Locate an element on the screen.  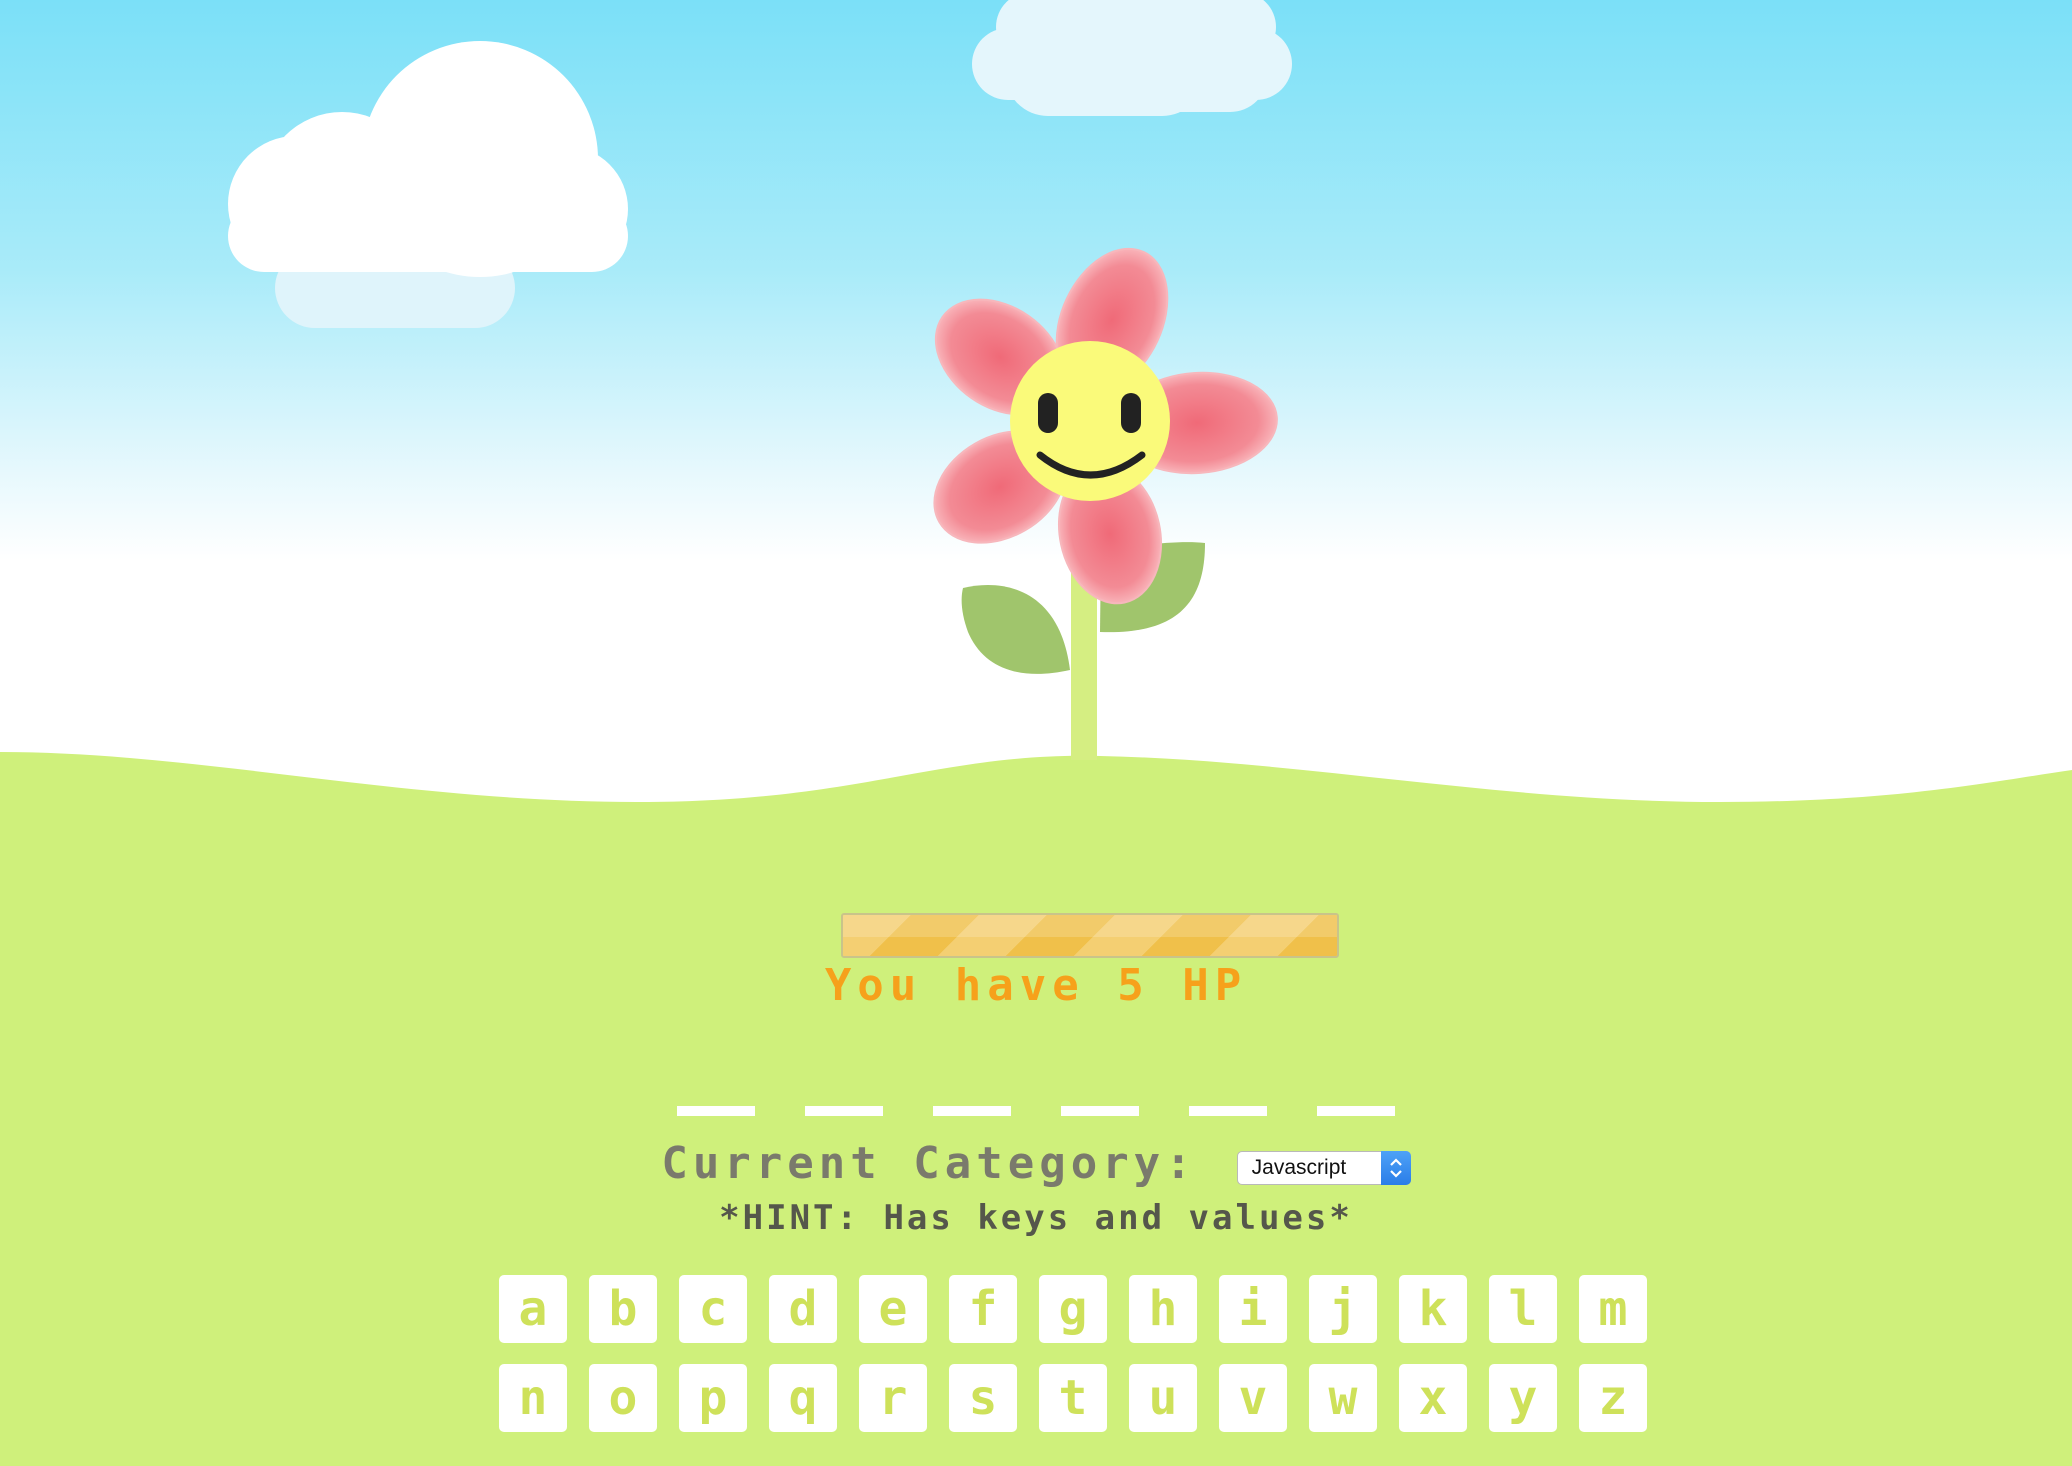
left-eye is located at coordinates (1048, 413).